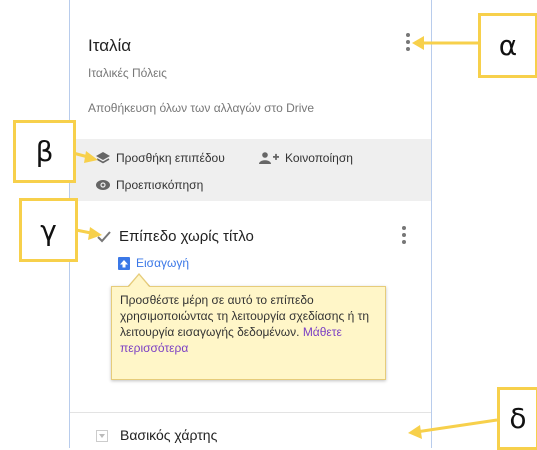 The image size is (537, 450). What do you see at coordinates (456, 426) in the screenshot?
I see `callout-d-line` at bounding box center [456, 426].